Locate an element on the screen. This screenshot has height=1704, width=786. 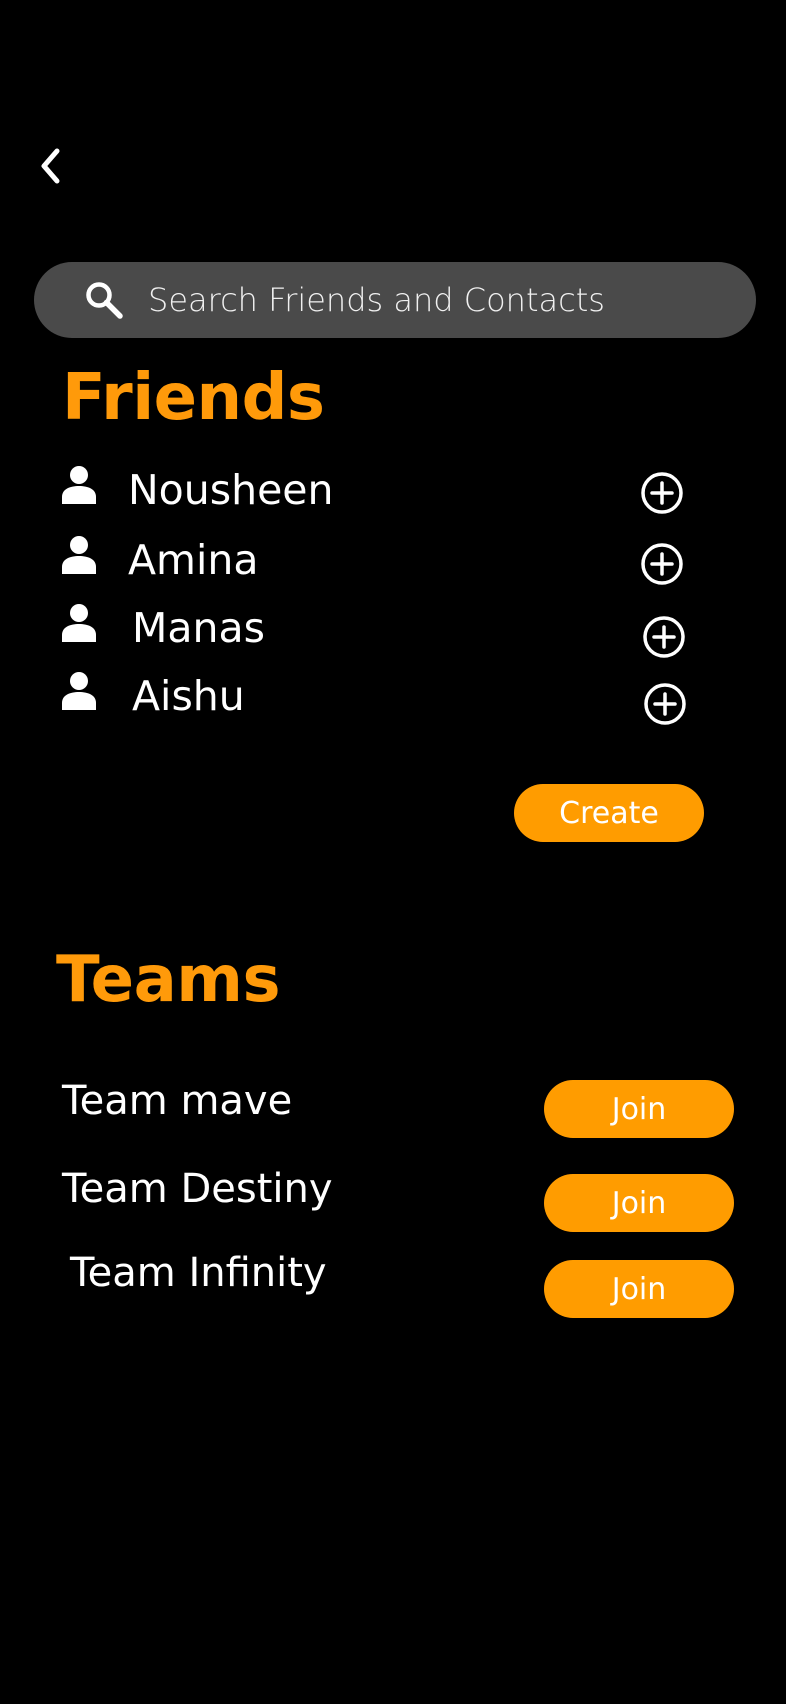
team-name: Team mave is located at coordinates (177, 1101).